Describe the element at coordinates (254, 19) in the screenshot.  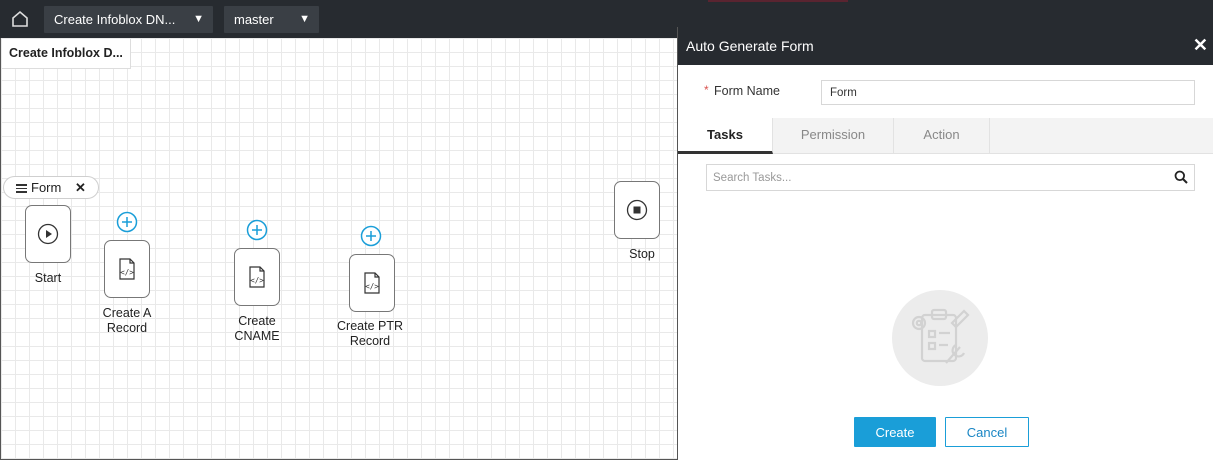
I see `branch-select-value: master` at that location.